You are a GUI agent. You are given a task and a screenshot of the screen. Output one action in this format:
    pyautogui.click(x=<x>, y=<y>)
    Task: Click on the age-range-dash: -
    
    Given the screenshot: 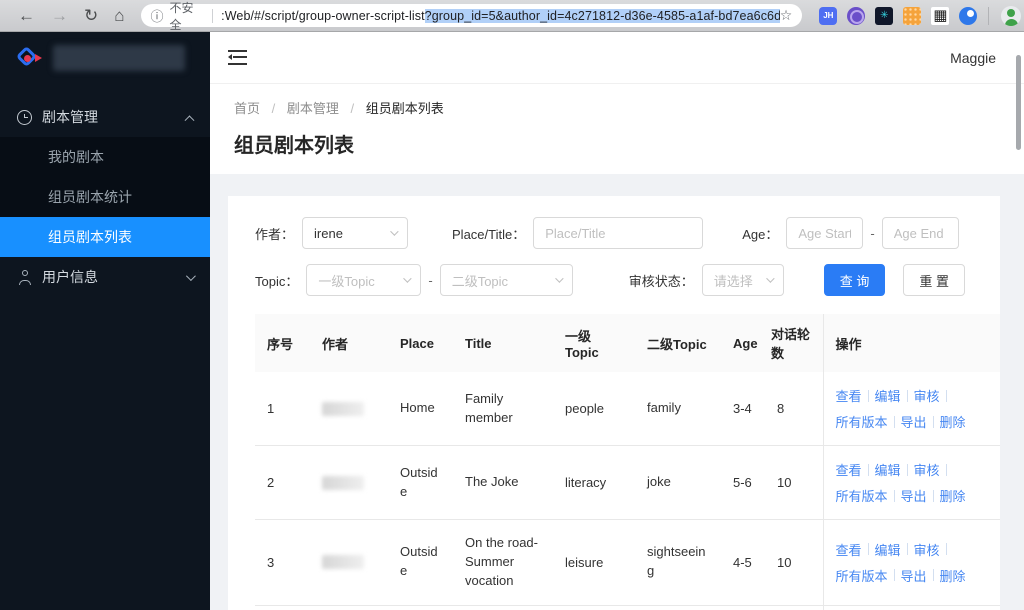 What is the action you would take?
    pyautogui.click(x=872, y=233)
    